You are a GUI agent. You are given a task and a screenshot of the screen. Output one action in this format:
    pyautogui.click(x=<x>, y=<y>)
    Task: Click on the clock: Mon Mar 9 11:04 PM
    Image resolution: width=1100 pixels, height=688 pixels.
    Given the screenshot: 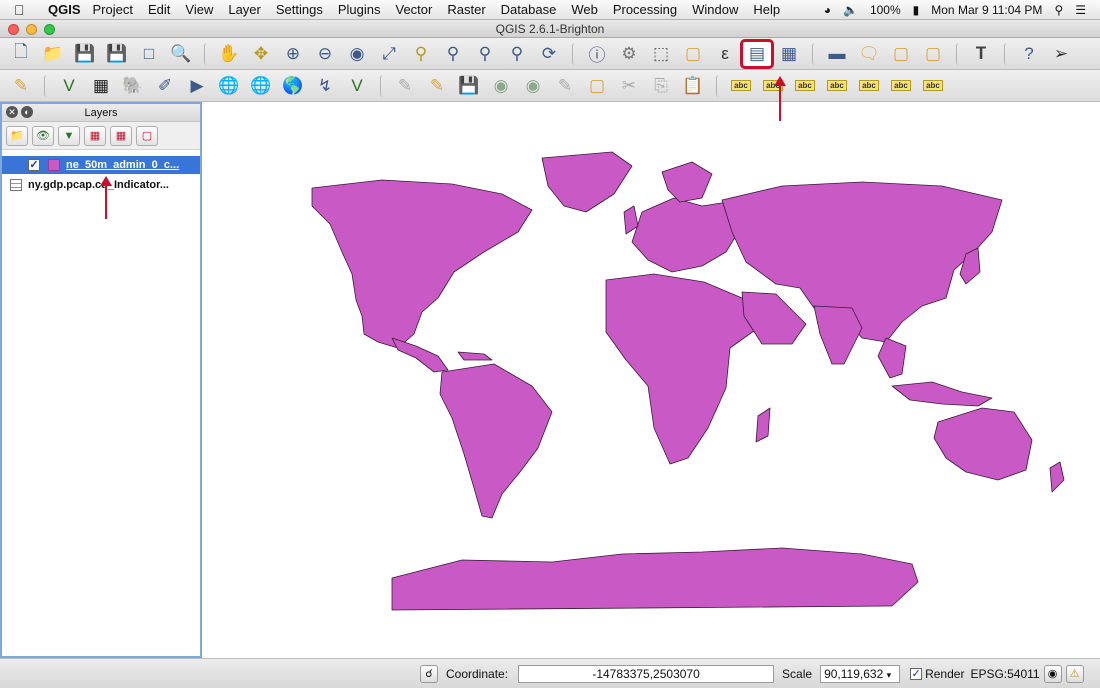 What is the action you would take?
    pyautogui.click(x=986, y=10)
    